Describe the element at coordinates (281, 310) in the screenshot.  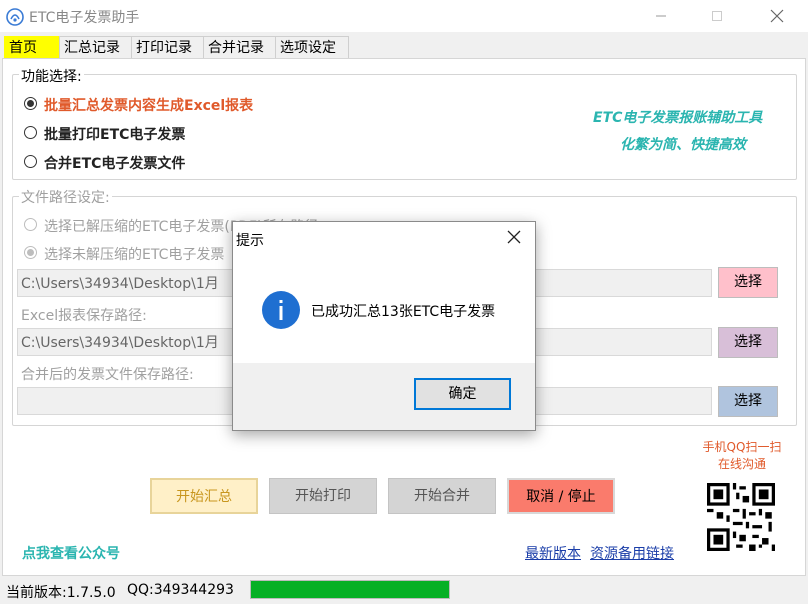
I see `info-icon` at that location.